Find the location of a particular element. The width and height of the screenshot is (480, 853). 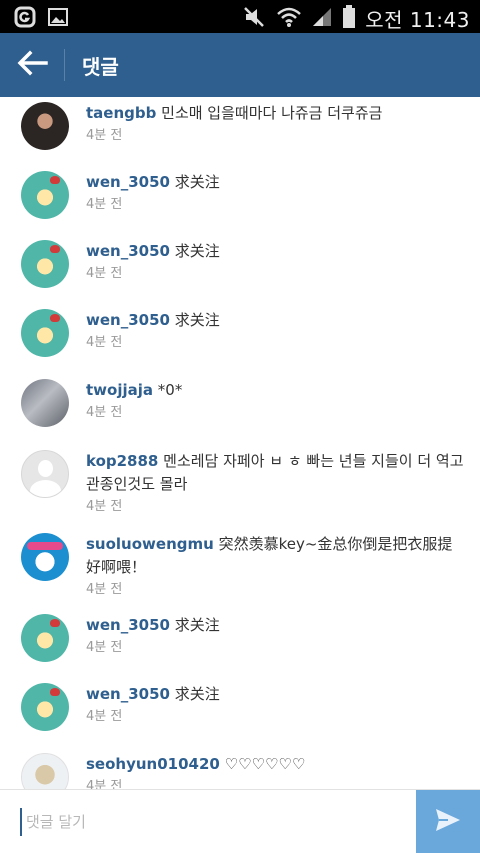

comment-line: seohyun010420 ♡♡♡♡♡♡ is located at coordinates (276, 764).